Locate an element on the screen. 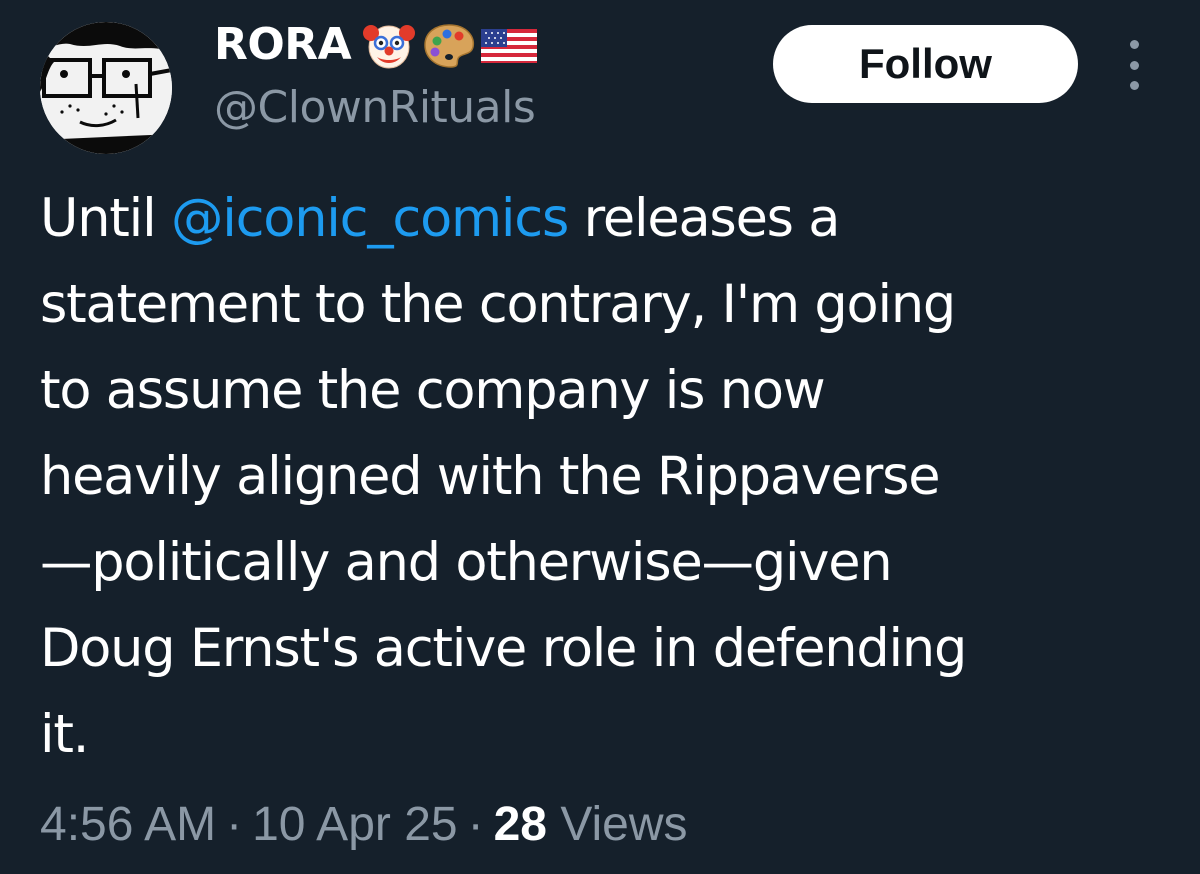  avatar-image is located at coordinates (106, 88).